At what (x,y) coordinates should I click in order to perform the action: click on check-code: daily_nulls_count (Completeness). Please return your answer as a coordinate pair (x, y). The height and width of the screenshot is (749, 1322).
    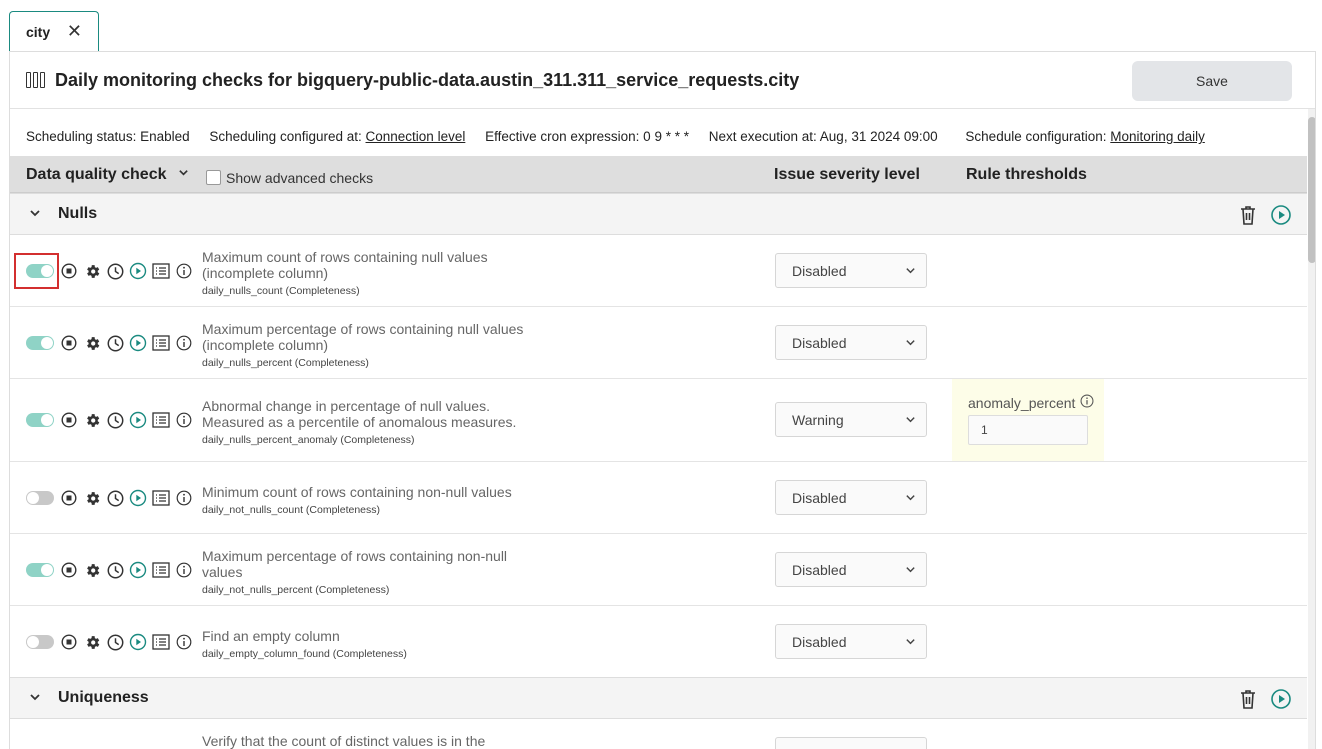
    Looking at the image, I should click on (281, 291).